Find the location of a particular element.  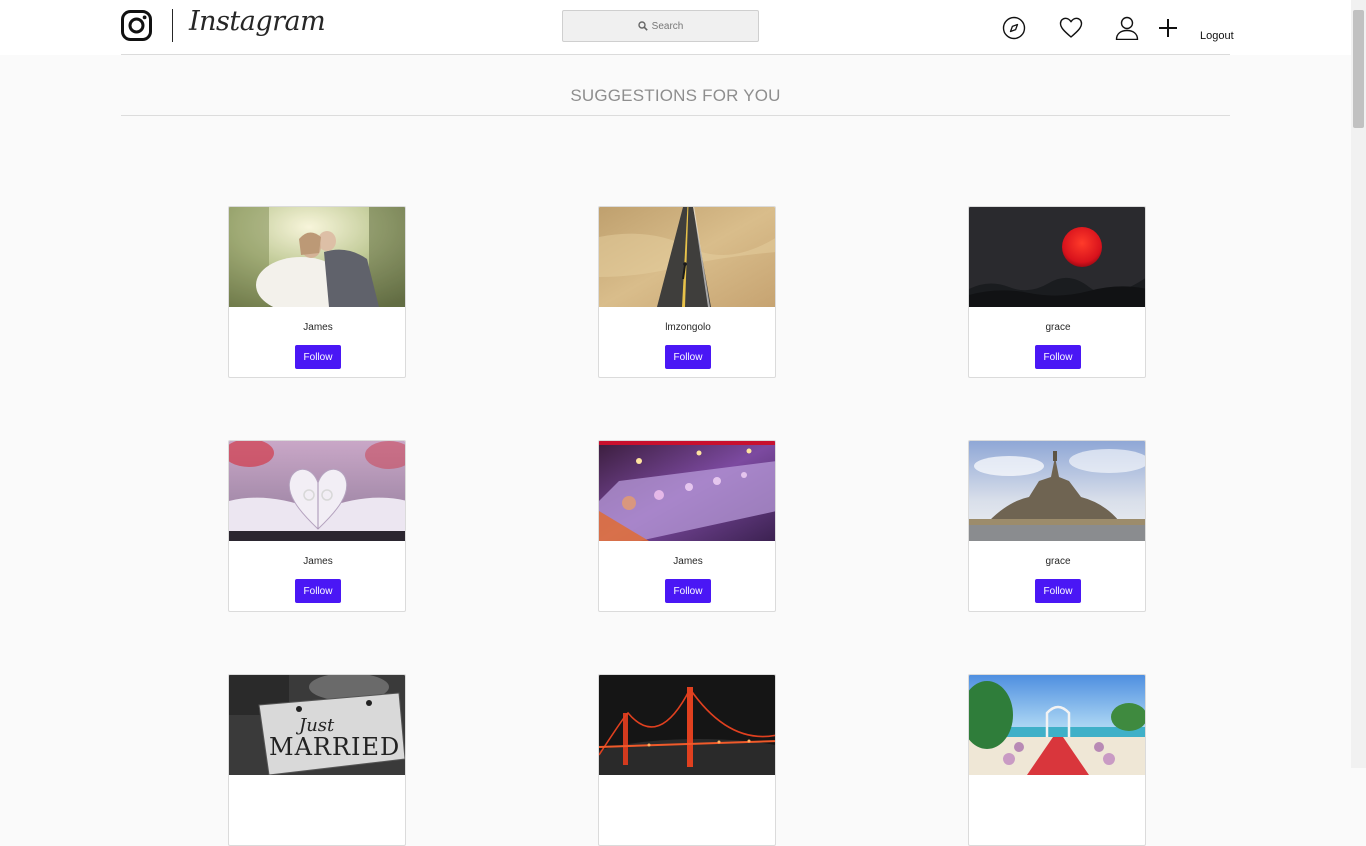

mont-saint-michel-photo is located at coordinates (1057, 491).